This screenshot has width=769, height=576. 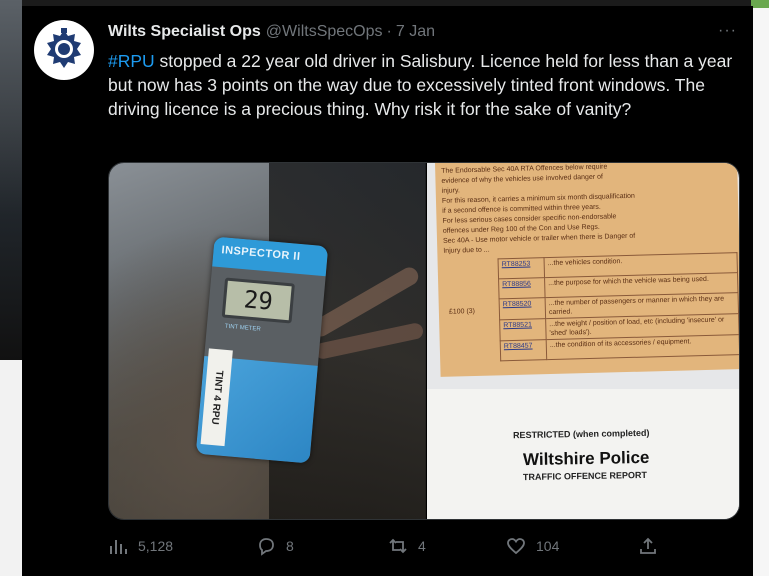 What do you see at coordinates (262, 350) in the screenshot?
I see `tint-meter-device: INSPECTOR II 29 TINT METER TINT 4 RPU` at bounding box center [262, 350].